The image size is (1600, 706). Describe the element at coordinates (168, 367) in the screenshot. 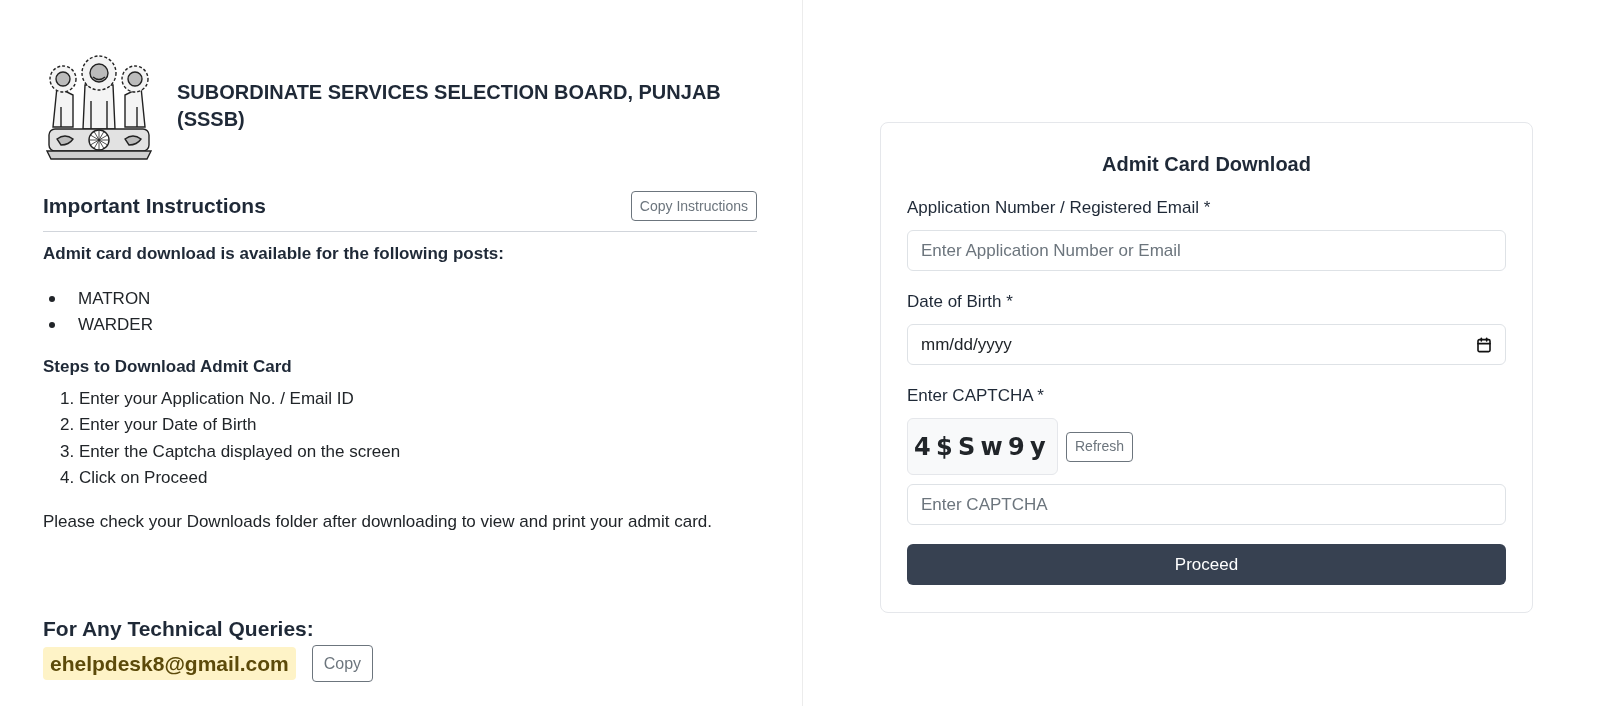

I see `steps-heading: Steps to Download Admit Card` at that location.